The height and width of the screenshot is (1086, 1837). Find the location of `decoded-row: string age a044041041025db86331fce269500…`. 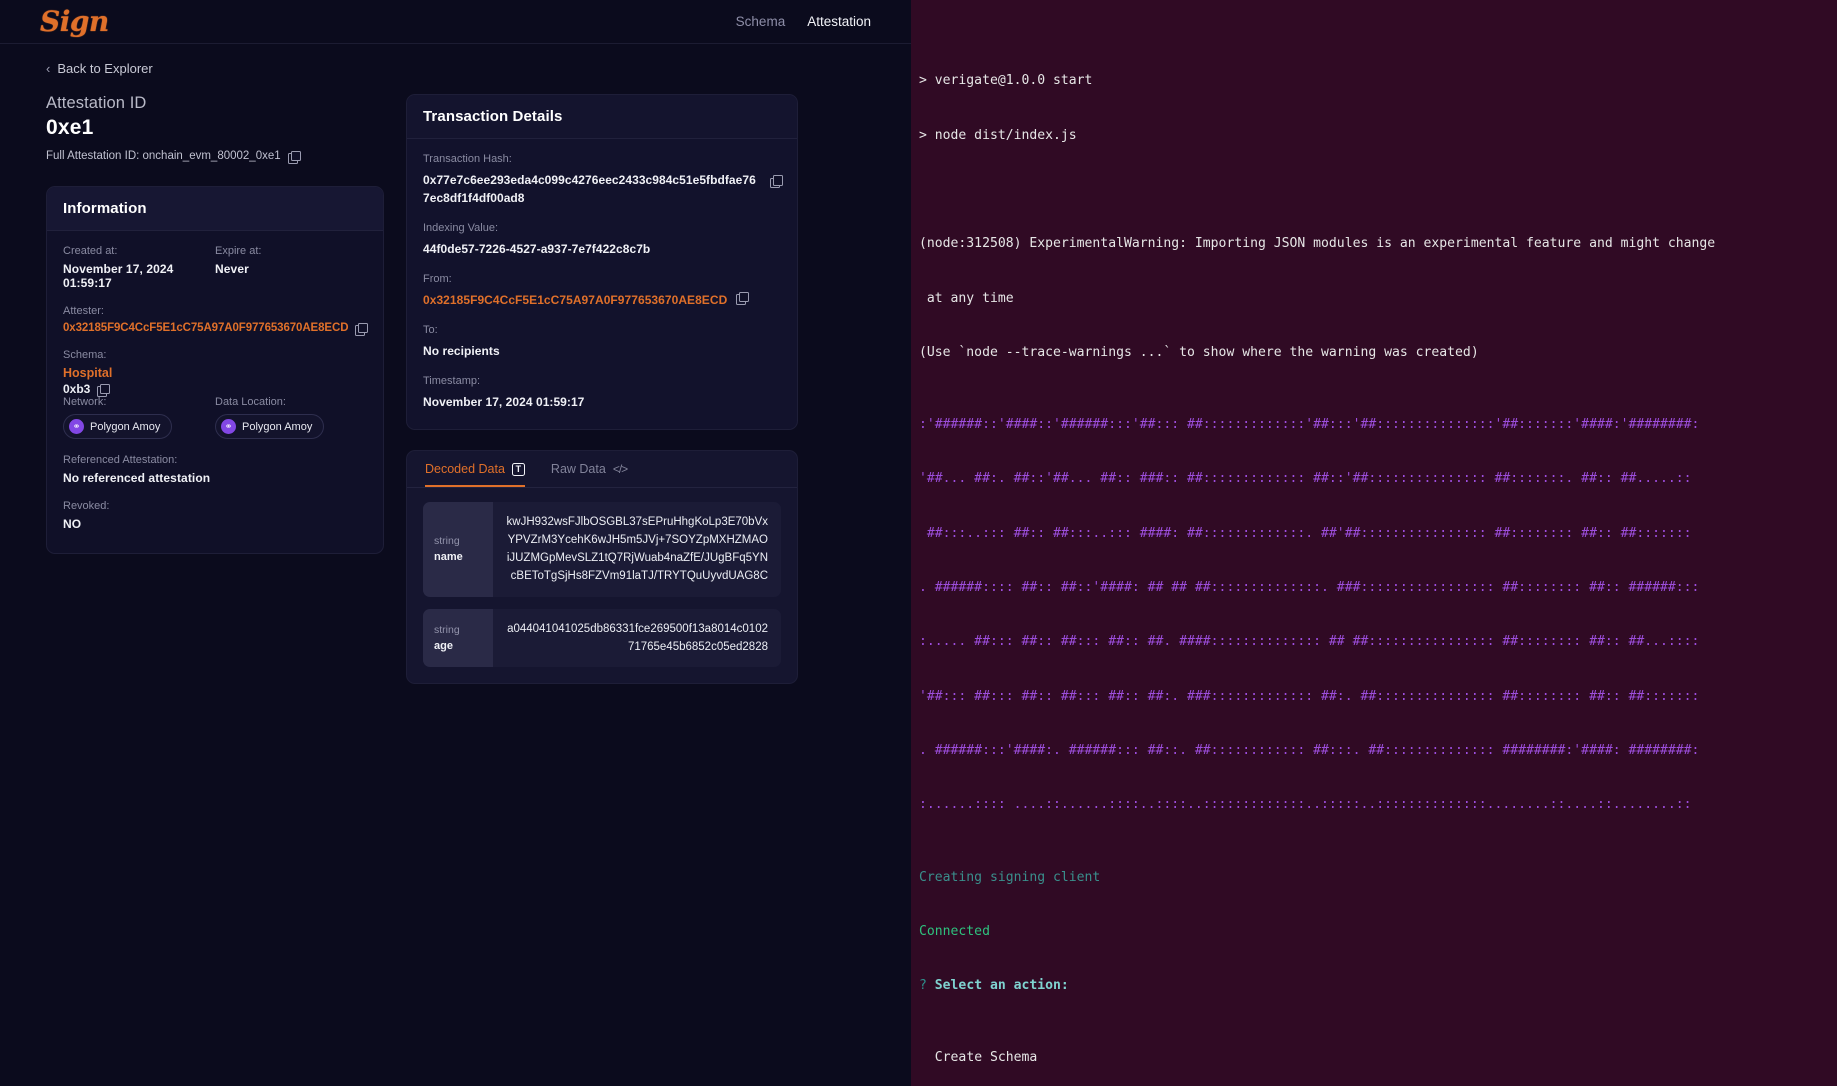

decoded-row: string age a044041041025db86331fce269500… is located at coordinates (602, 637).